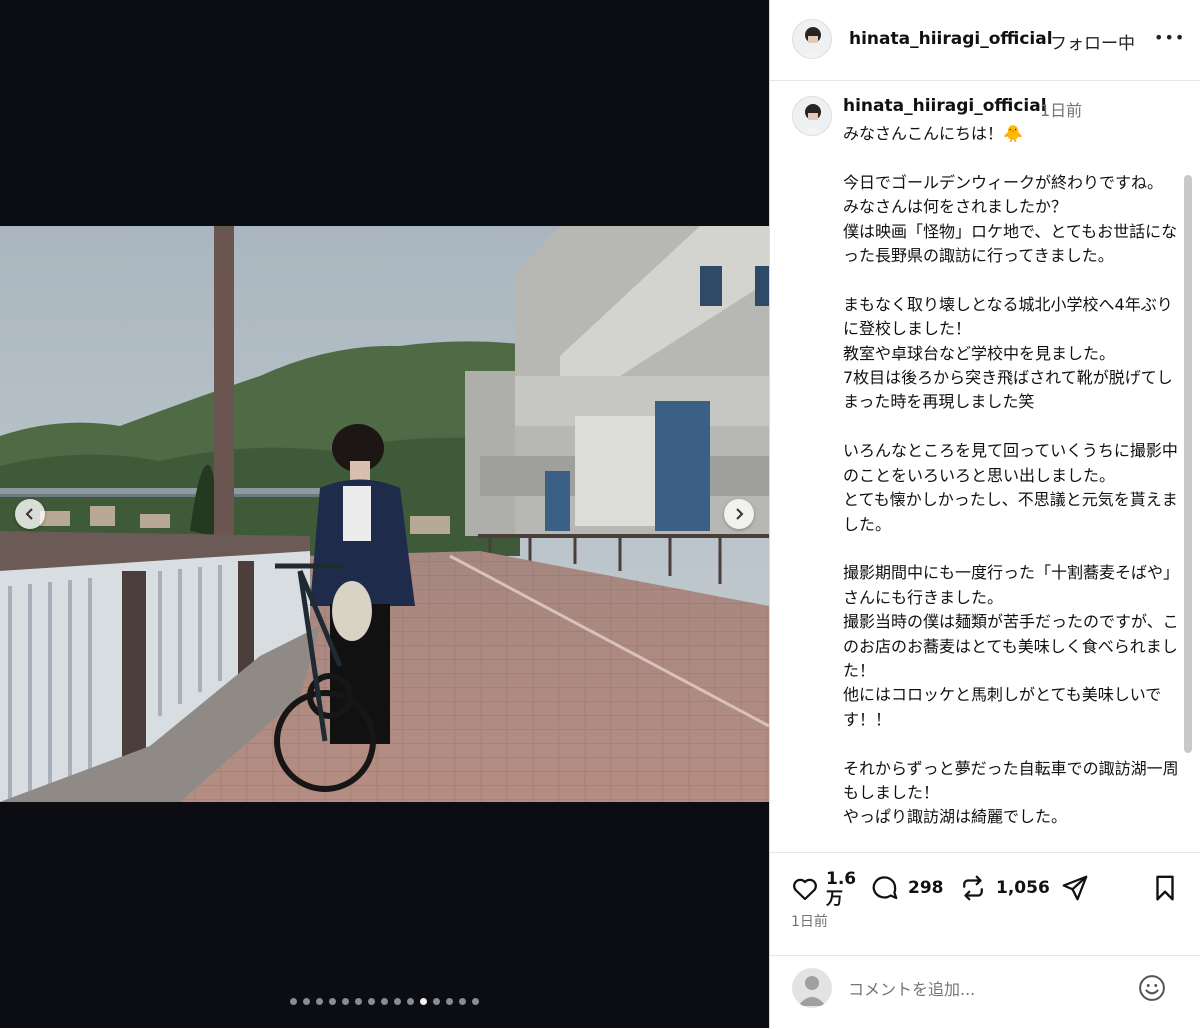 The width and height of the screenshot is (1200, 1029). I want to click on more-options-button: •••, so click(1169, 37).